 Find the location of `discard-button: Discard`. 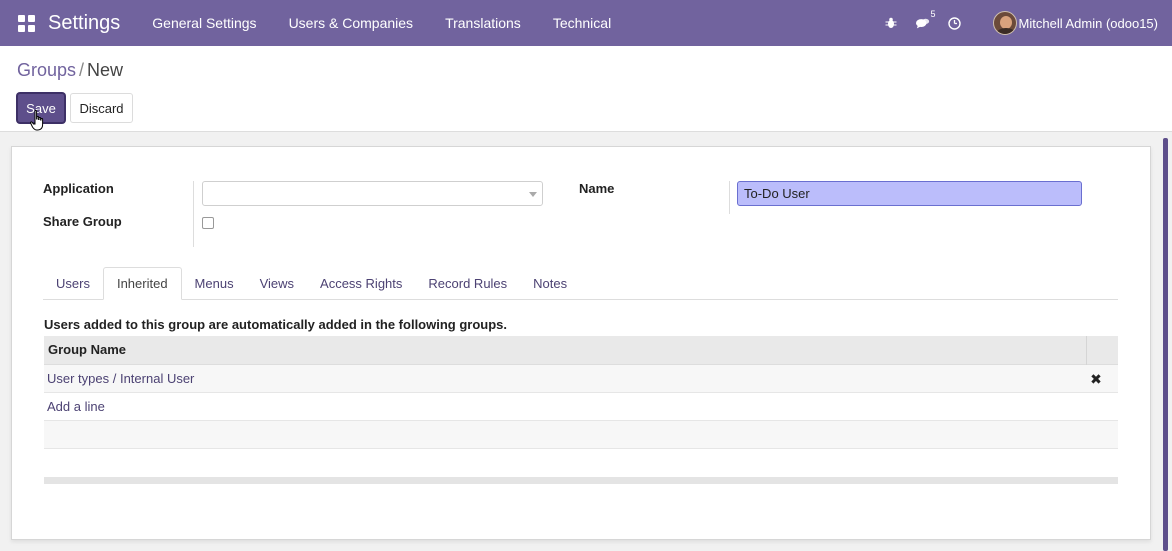

discard-button: Discard is located at coordinates (101, 108).